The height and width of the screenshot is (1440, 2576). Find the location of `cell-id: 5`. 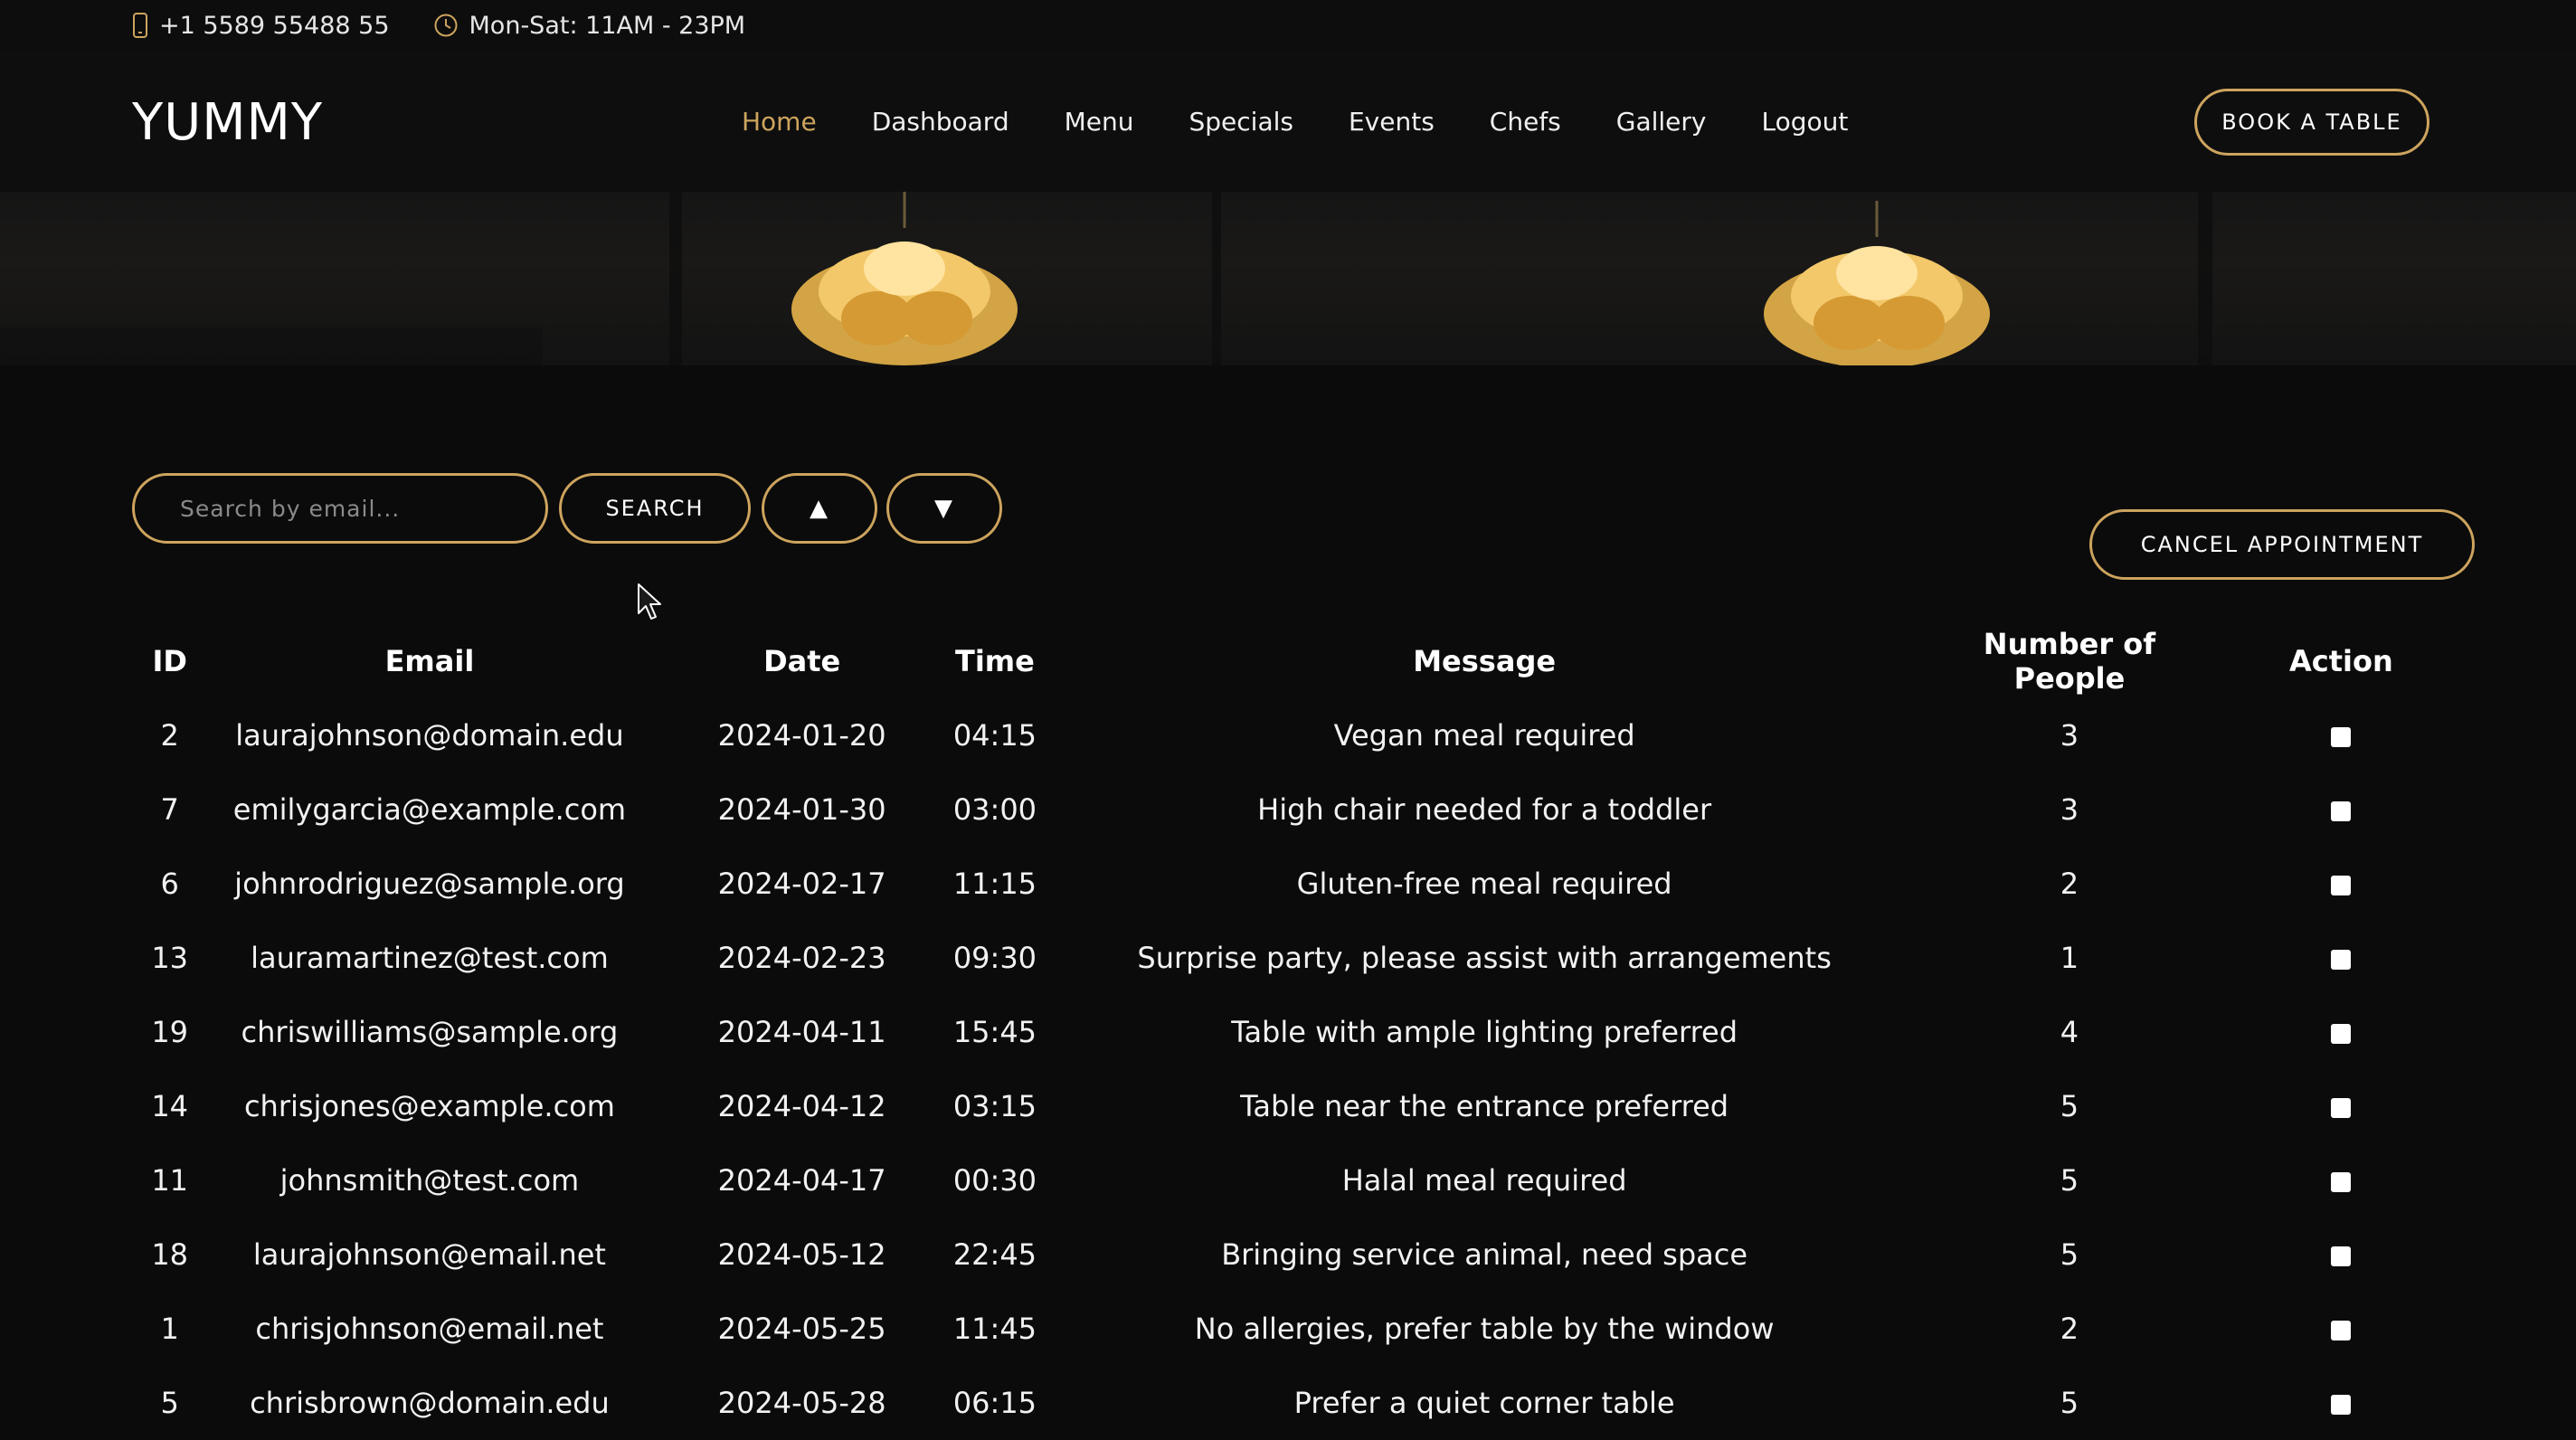

cell-id: 5 is located at coordinates (170, 1403).